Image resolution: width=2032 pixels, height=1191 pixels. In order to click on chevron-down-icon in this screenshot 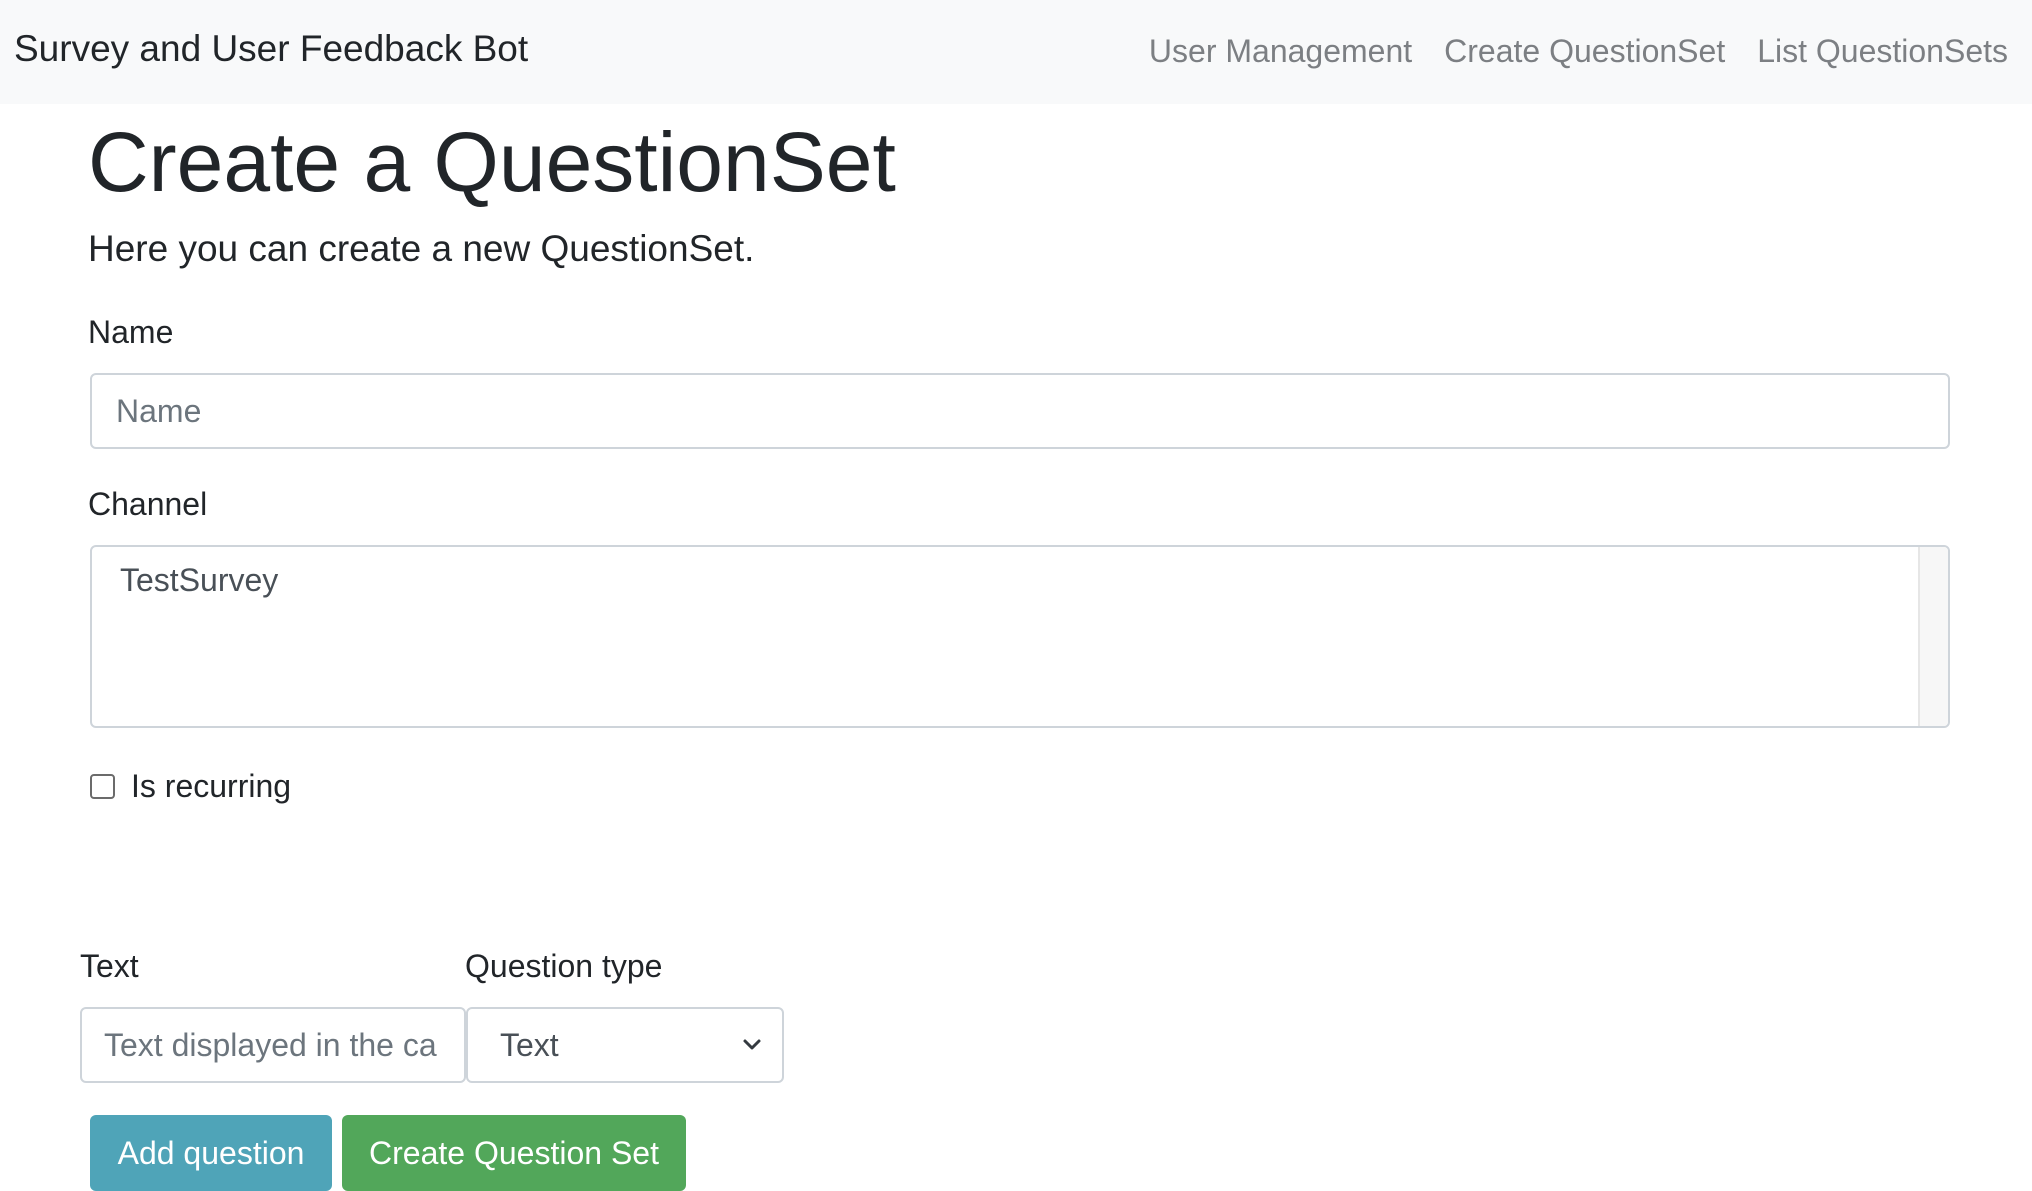, I will do `click(752, 1044)`.